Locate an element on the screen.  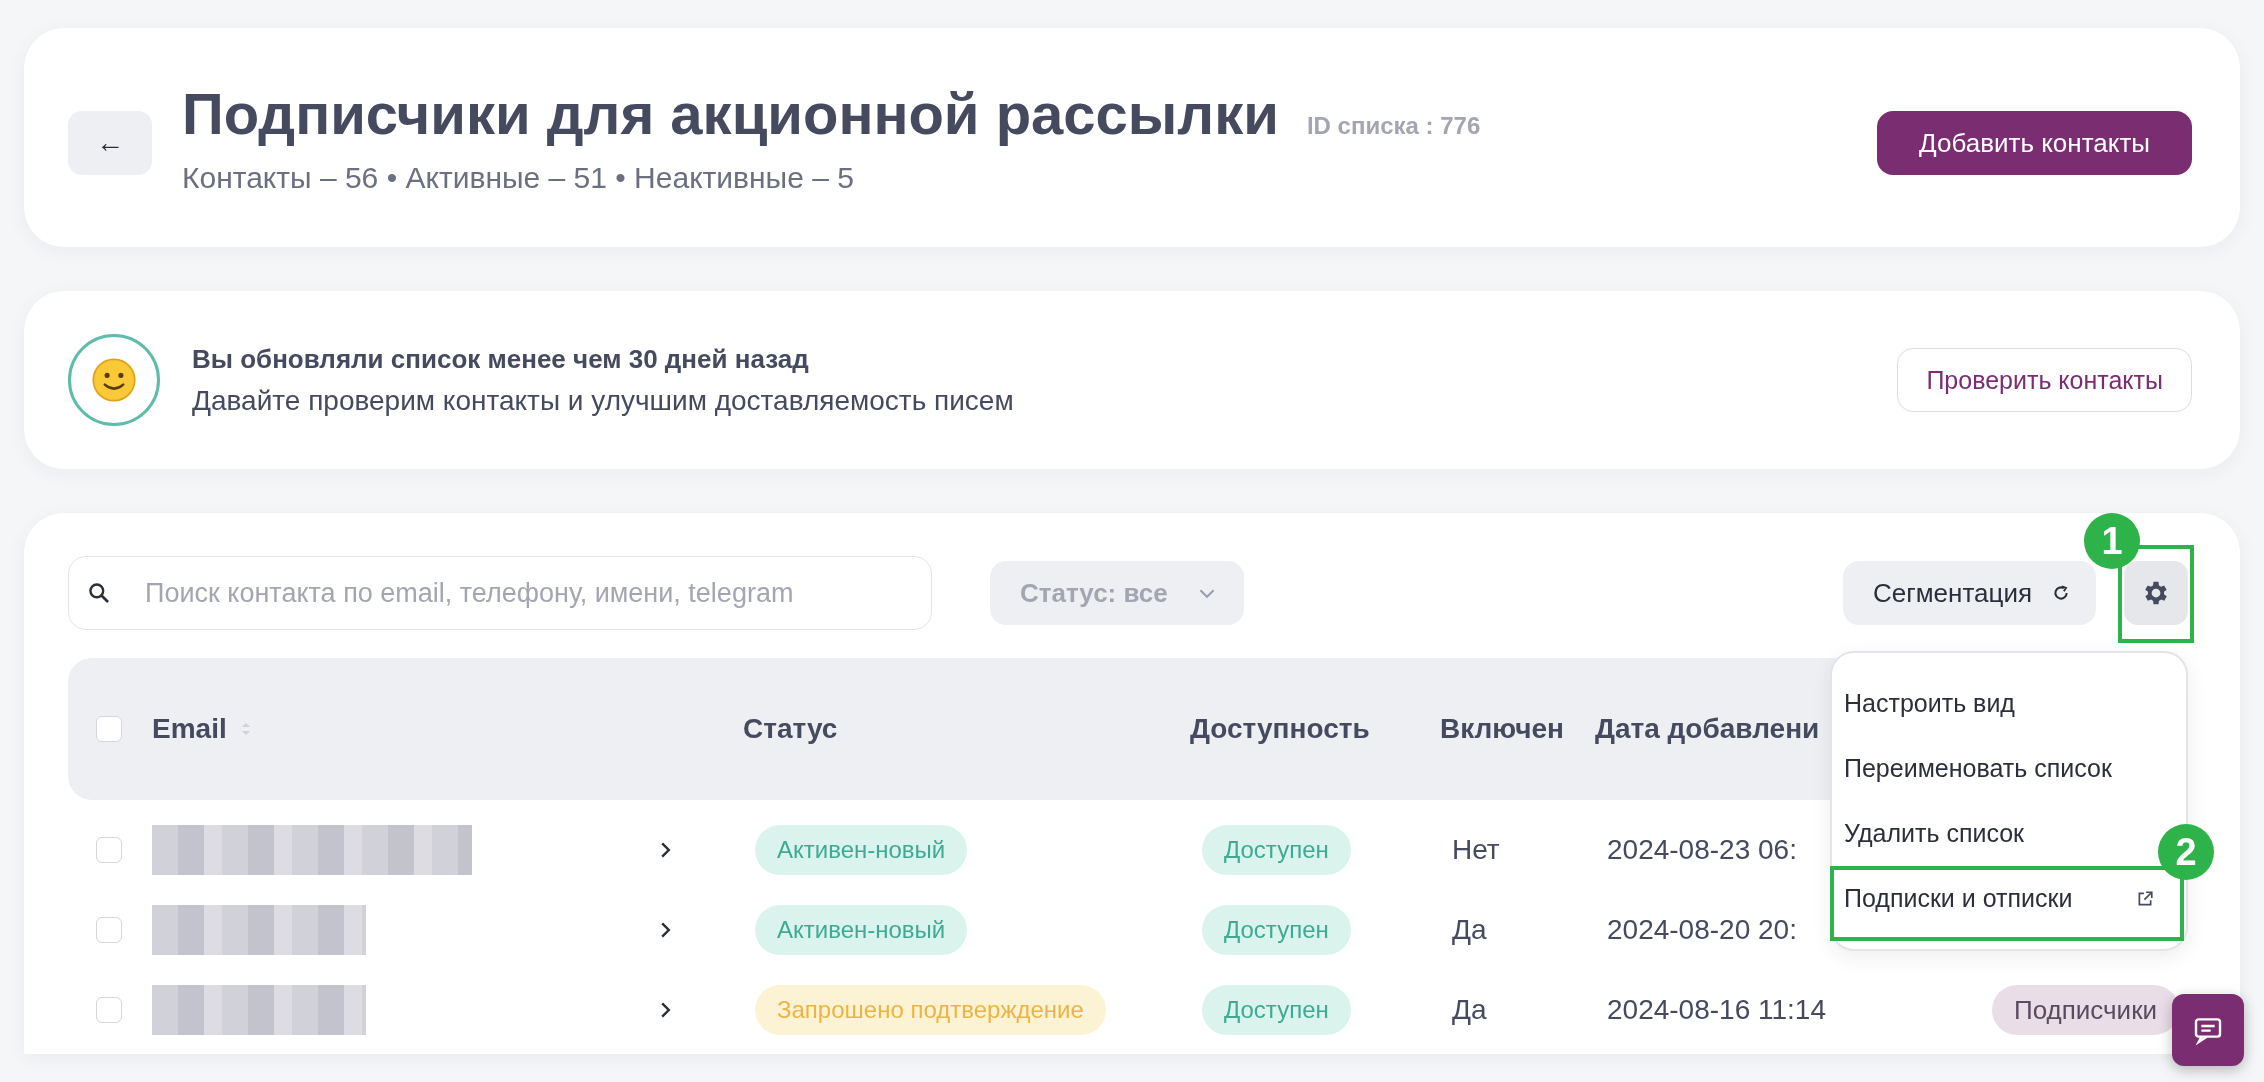
menu-item: Переименовать список is located at coordinates (1980, 768).